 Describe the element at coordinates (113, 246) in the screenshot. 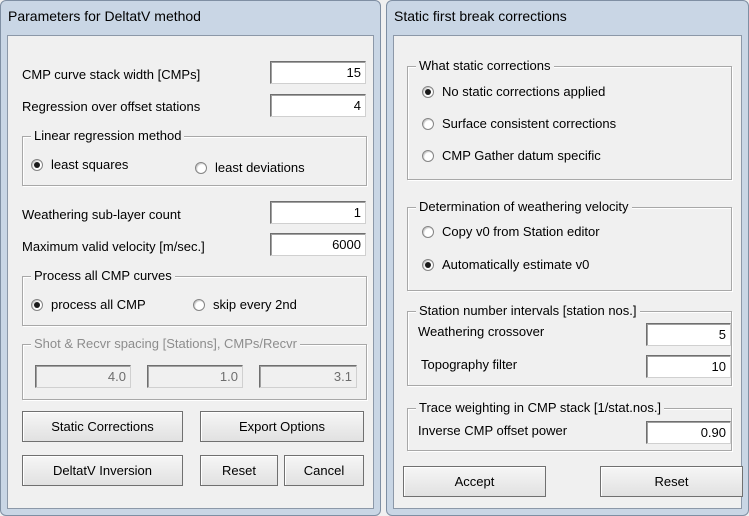

I see `max-velocity-label: Maximum valid velocity [m/sec.]` at that location.